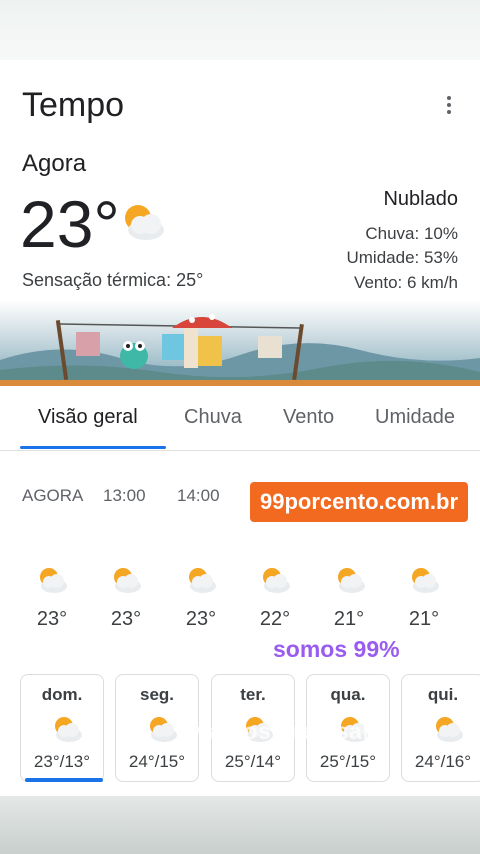  Describe the element at coordinates (93, 447) in the screenshot. I see `active-tab-indicator` at that location.